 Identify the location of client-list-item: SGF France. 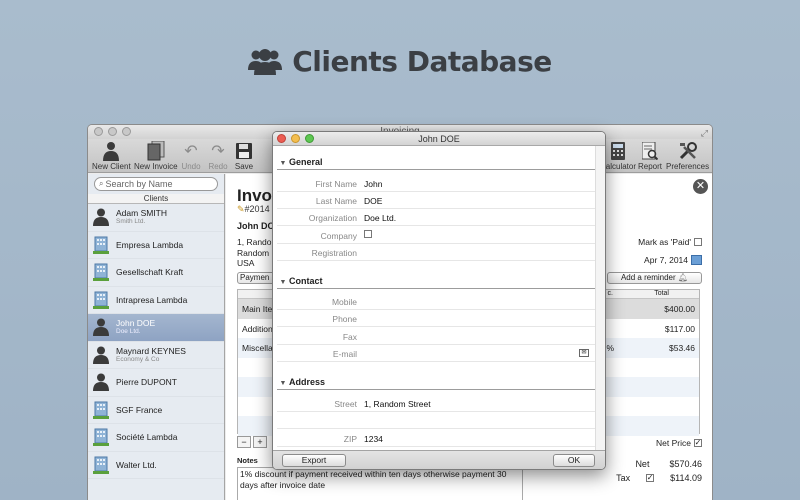
(156, 410).